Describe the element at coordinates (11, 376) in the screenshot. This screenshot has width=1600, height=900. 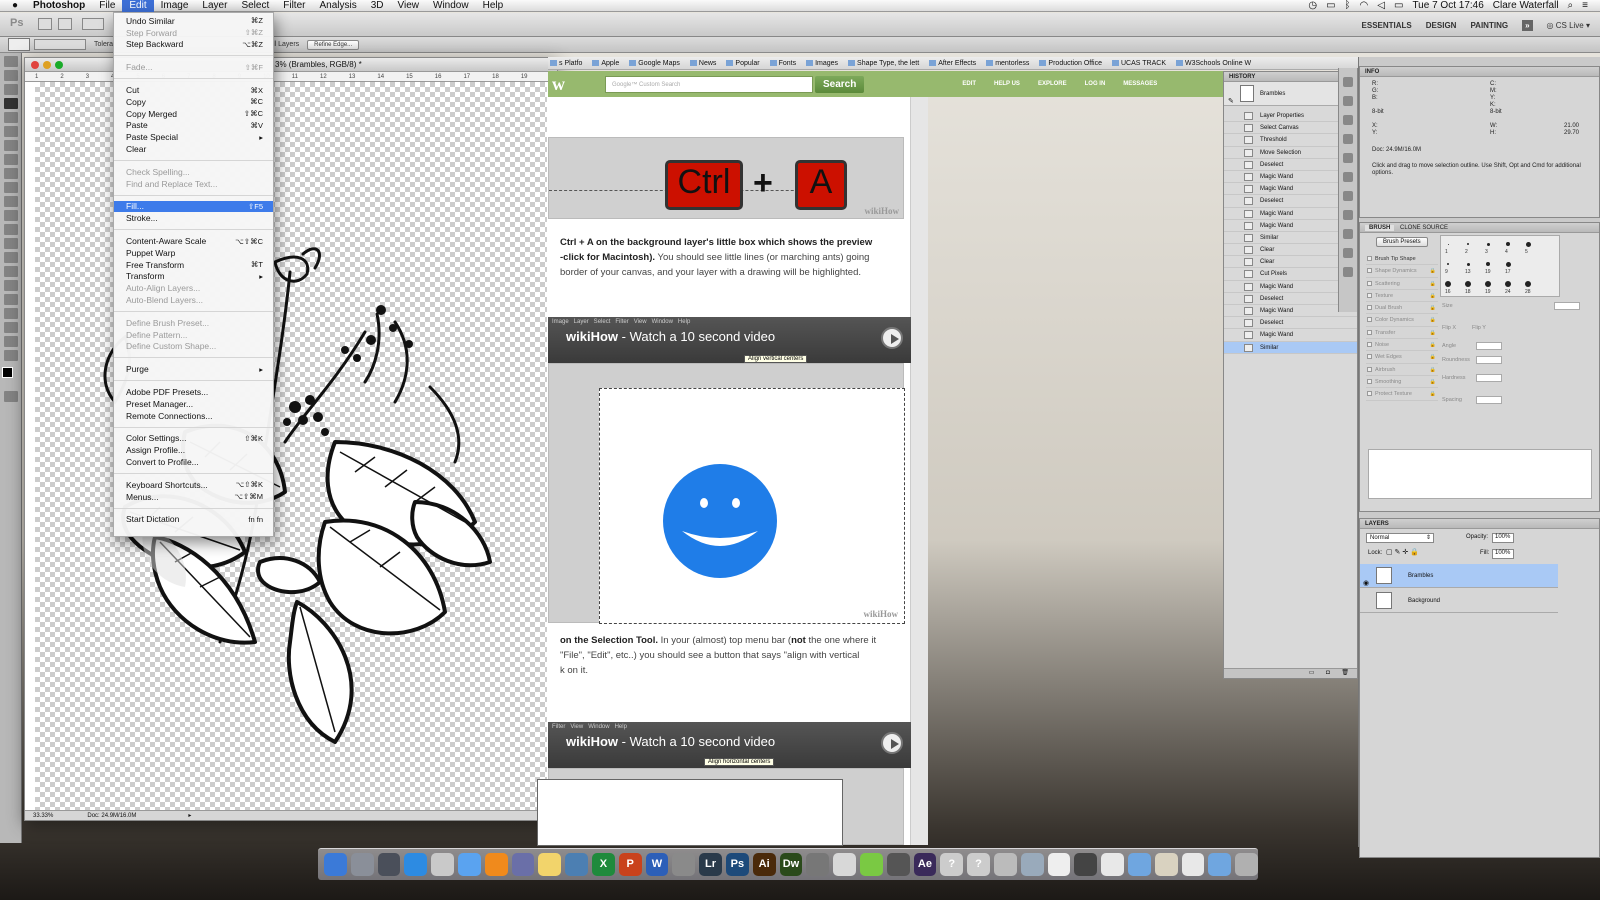
I see `color-swatches` at that location.